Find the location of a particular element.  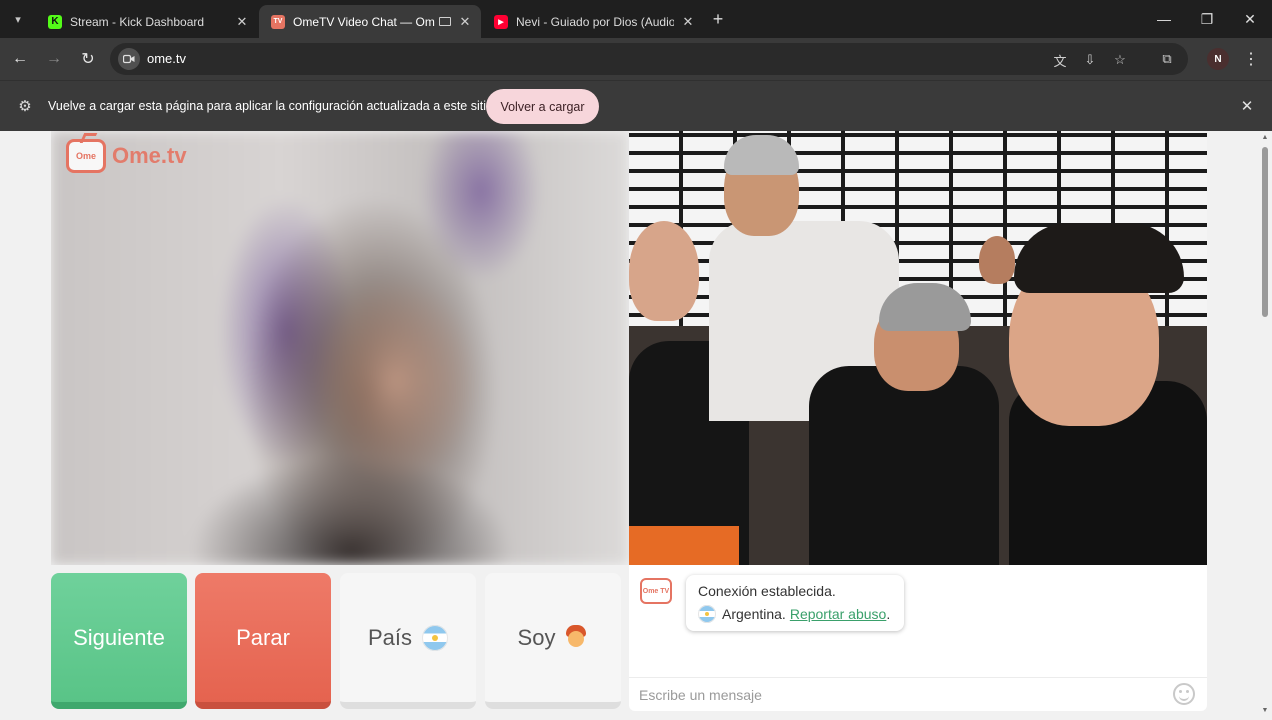

next-button-label: Siguiente is located at coordinates (119, 637).